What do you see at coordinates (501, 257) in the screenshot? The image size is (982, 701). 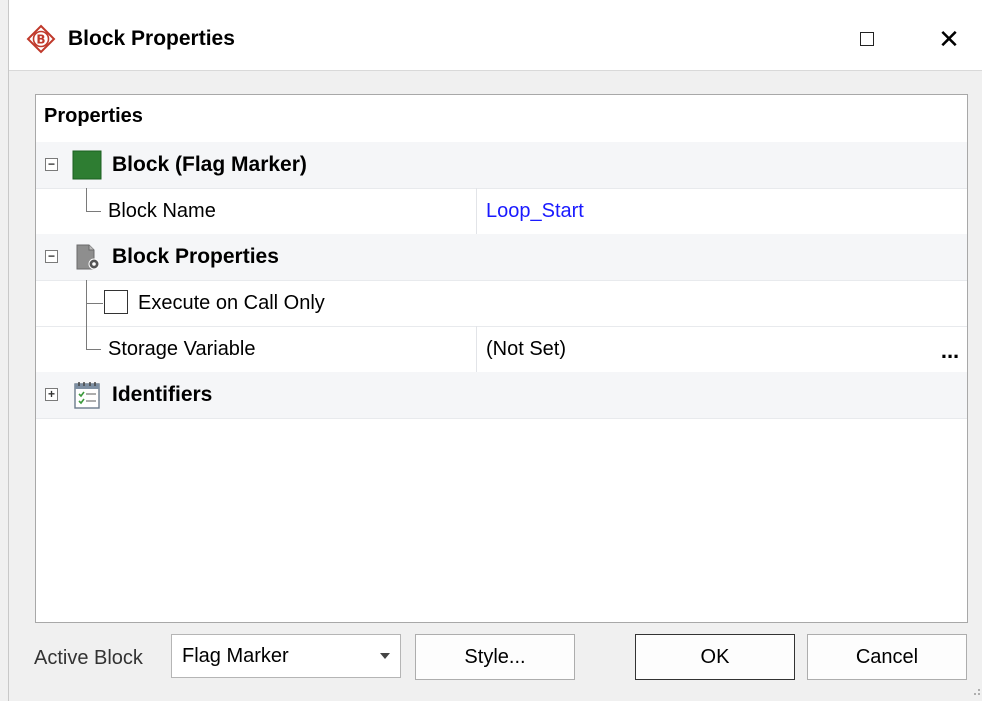 I see `category-block-properties: − Block Properties` at bounding box center [501, 257].